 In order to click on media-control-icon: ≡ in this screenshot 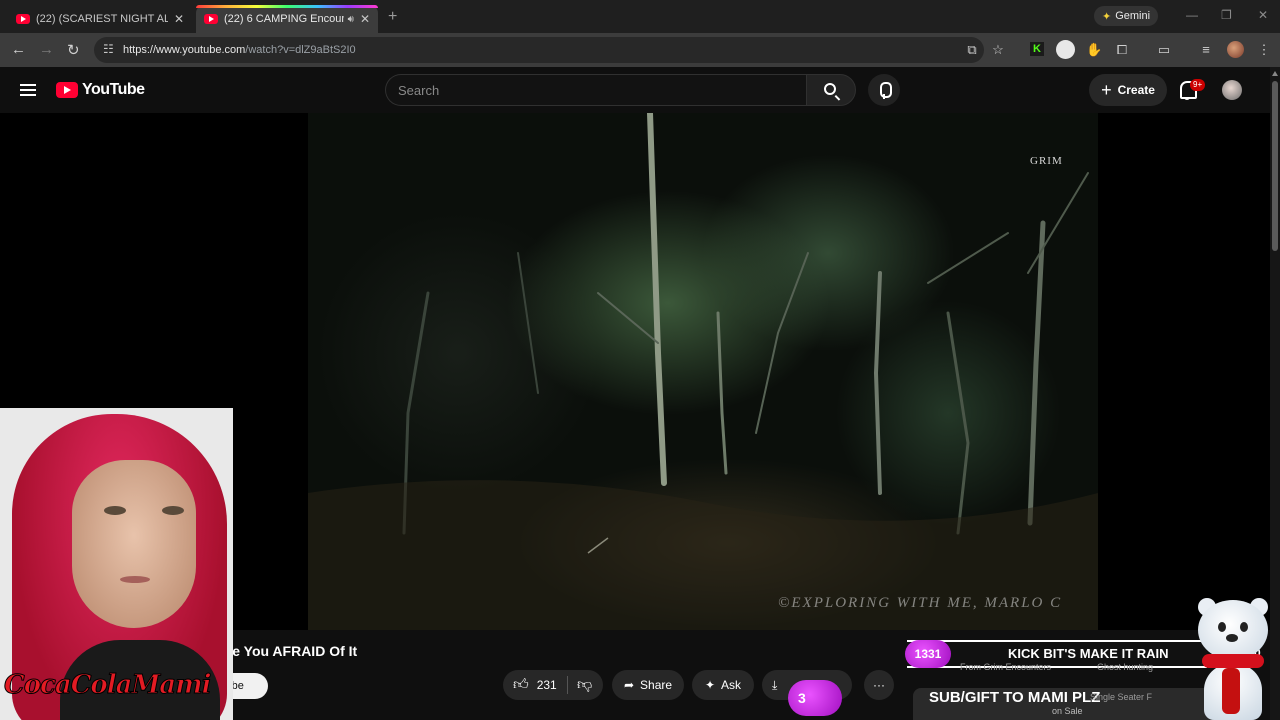, I will do `click(1206, 50)`.